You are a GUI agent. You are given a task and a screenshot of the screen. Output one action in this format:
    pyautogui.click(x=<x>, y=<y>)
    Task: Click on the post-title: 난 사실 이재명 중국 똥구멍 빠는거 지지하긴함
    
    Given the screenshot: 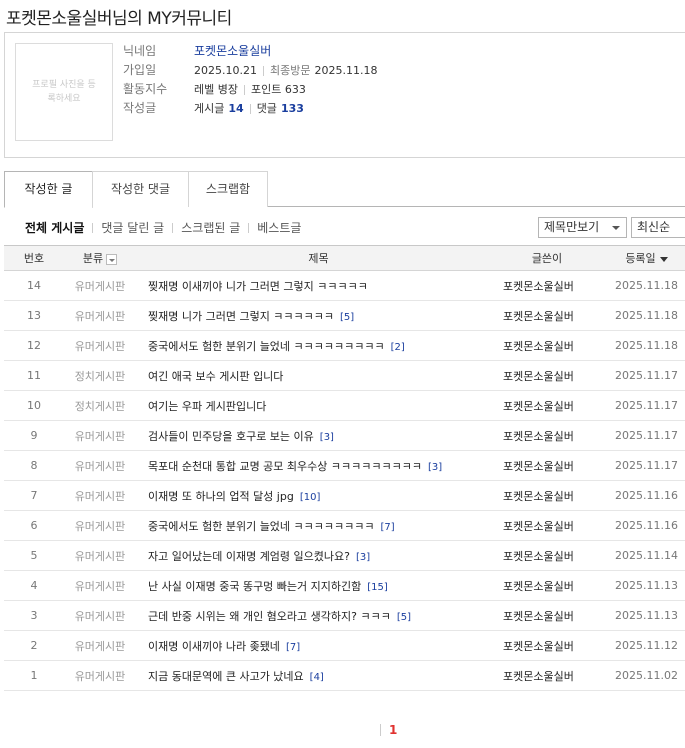 What is the action you would take?
    pyautogui.click(x=254, y=586)
    